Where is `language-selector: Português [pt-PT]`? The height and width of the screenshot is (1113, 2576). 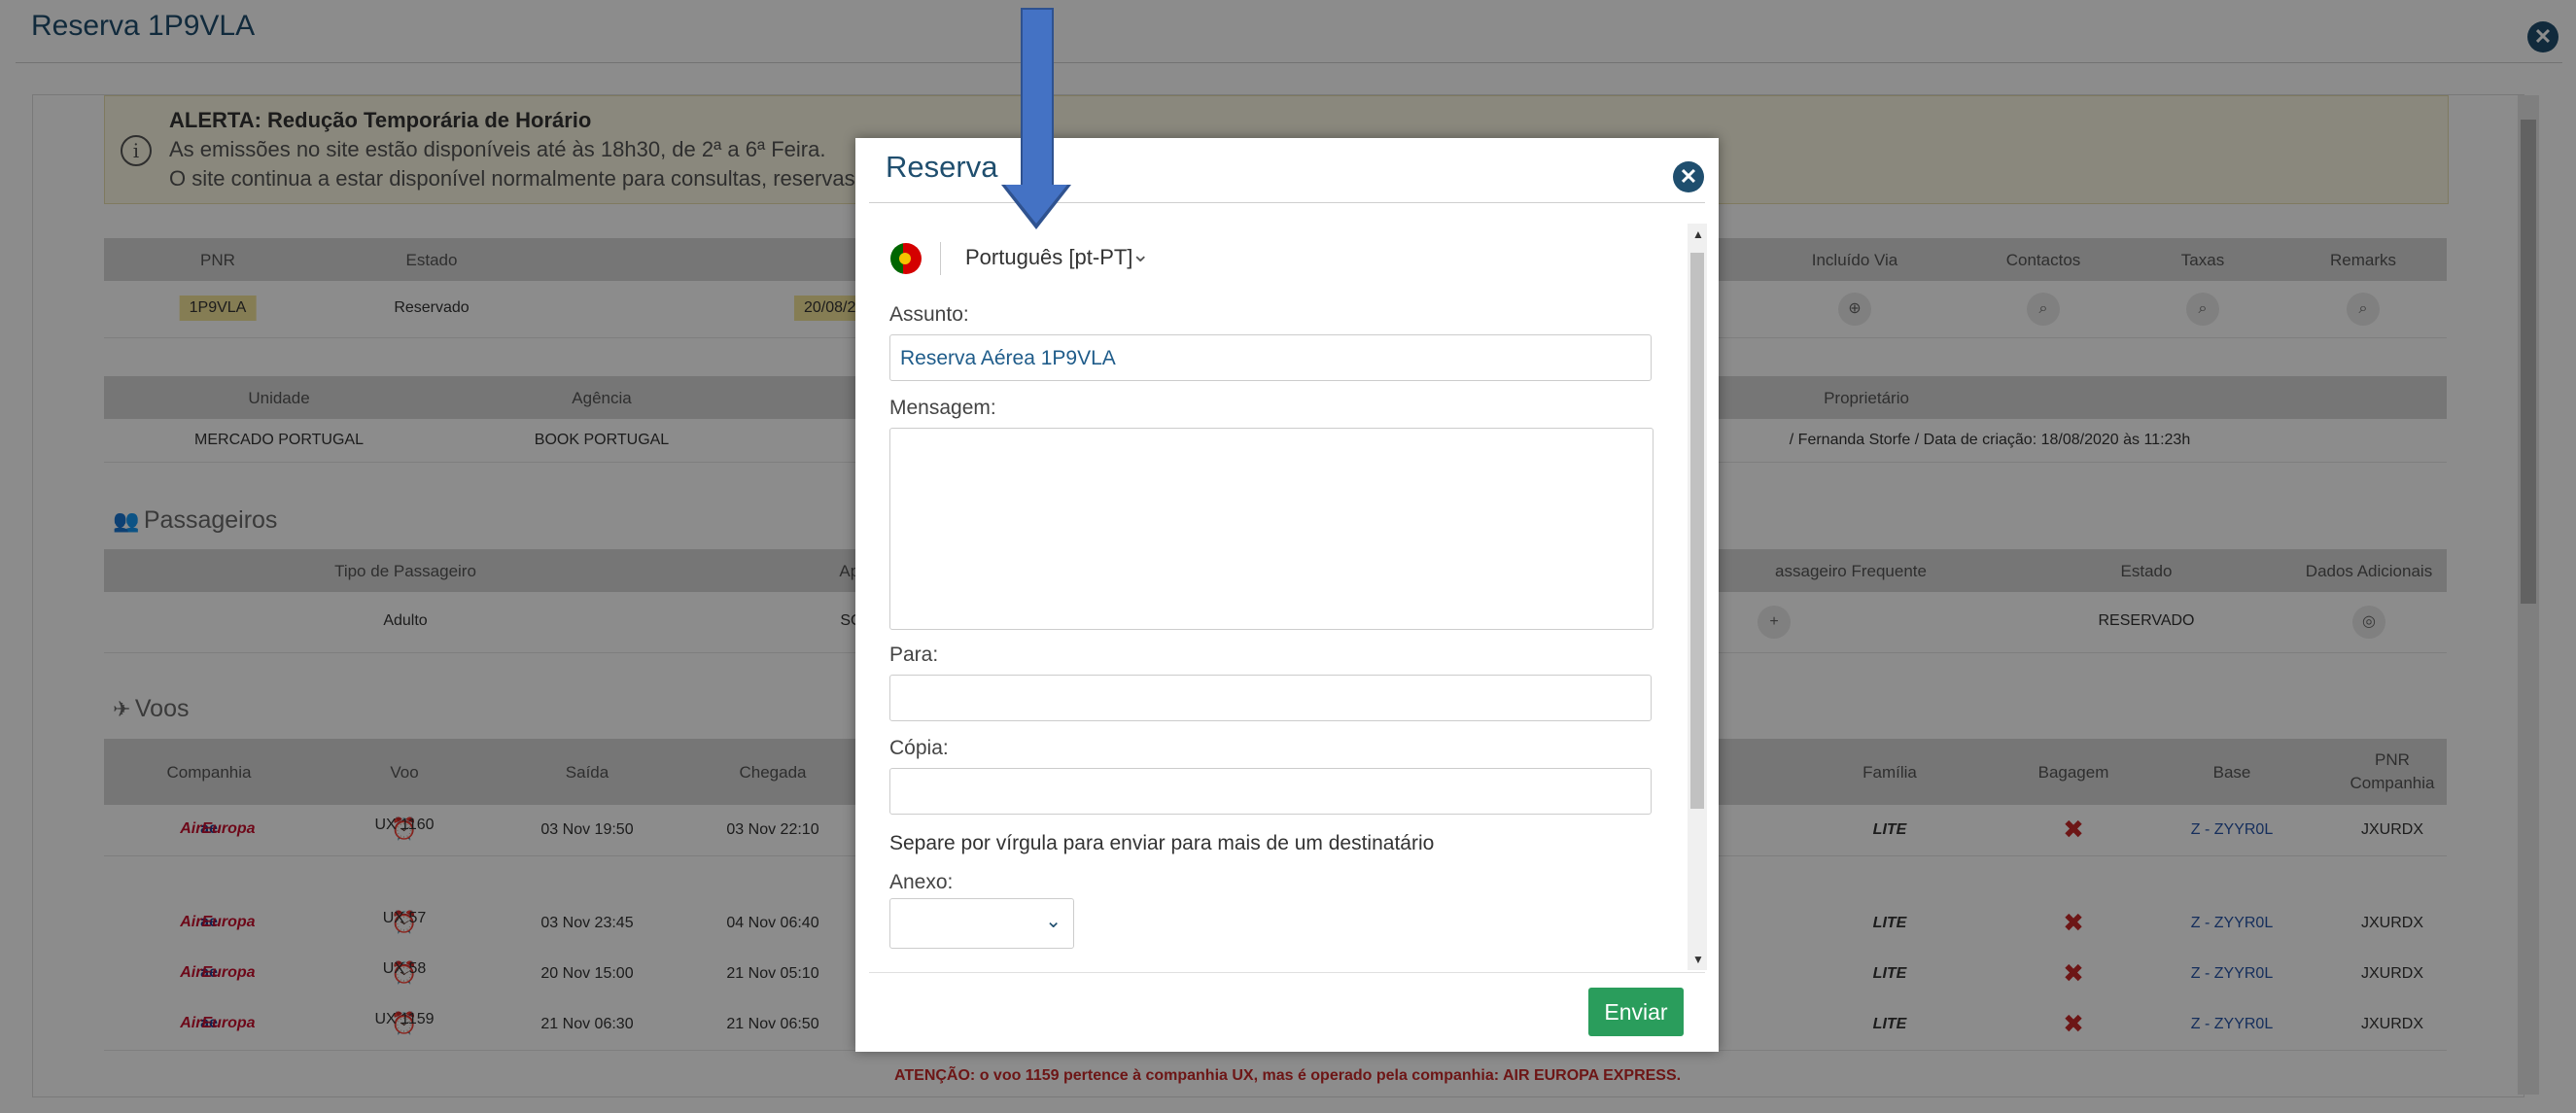
language-selector: Português [pt-PT] is located at coordinates (1048, 257).